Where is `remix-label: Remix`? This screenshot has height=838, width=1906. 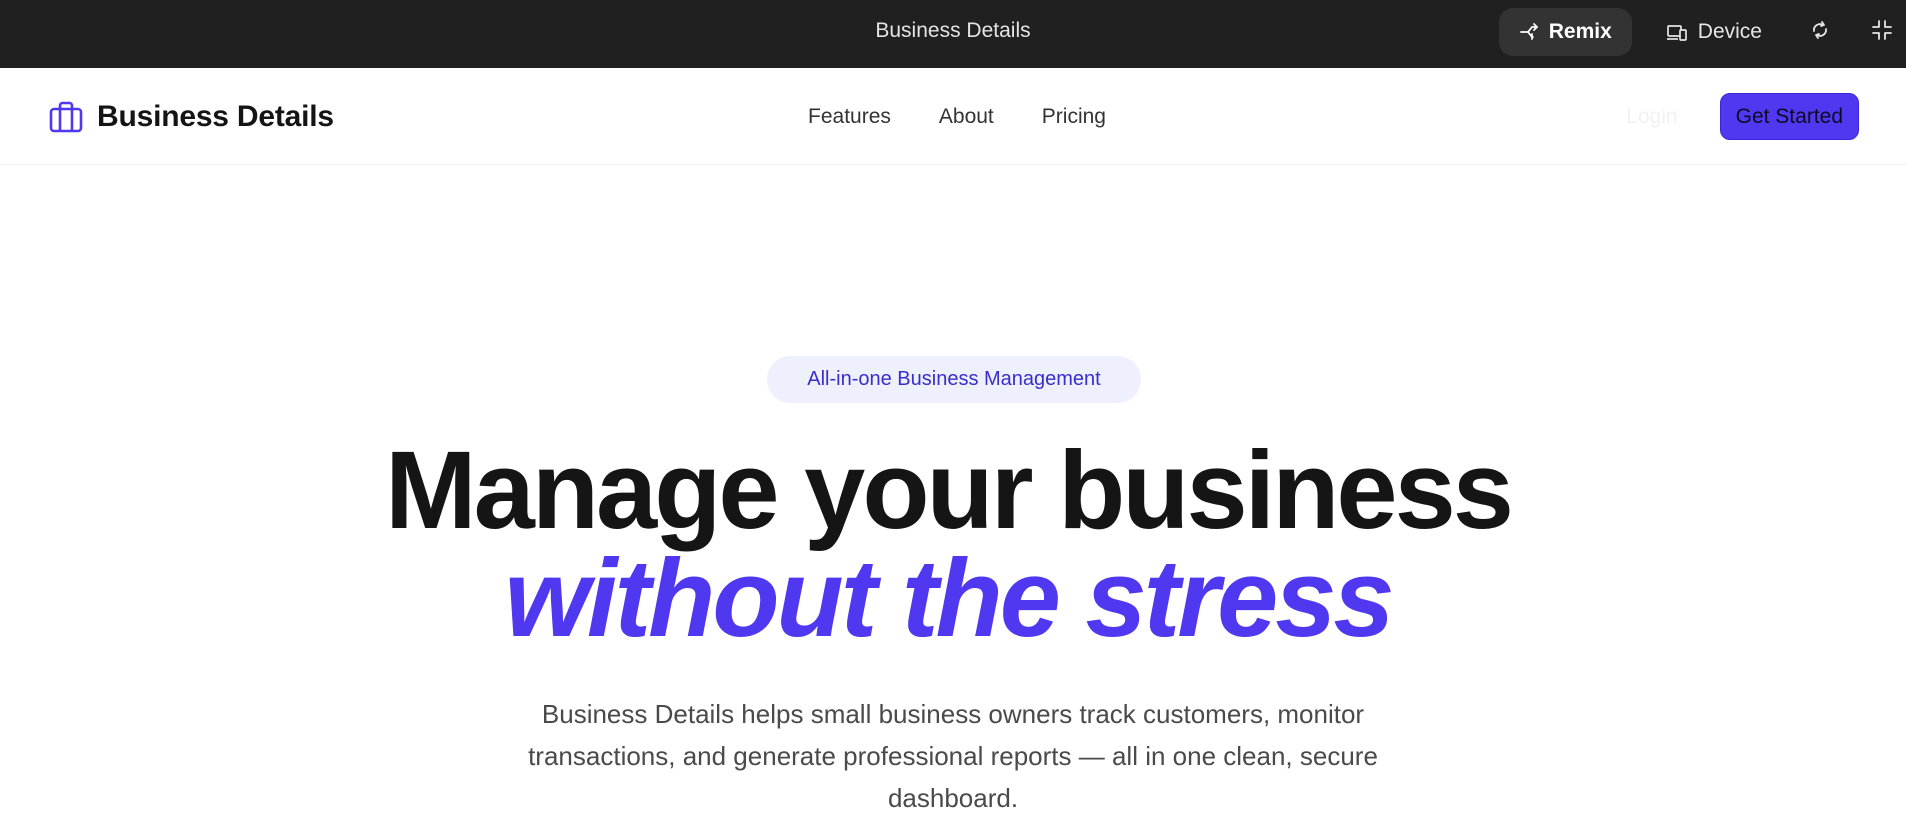
remix-label: Remix is located at coordinates (1580, 31).